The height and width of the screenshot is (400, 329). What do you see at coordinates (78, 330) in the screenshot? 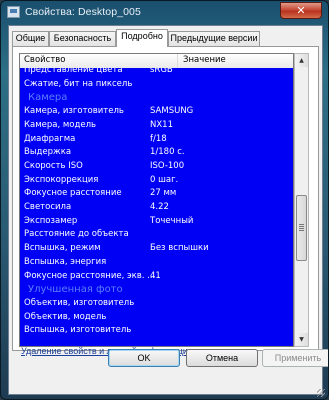
I see `property-name: Вспышка, изготовитель` at bounding box center [78, 330].